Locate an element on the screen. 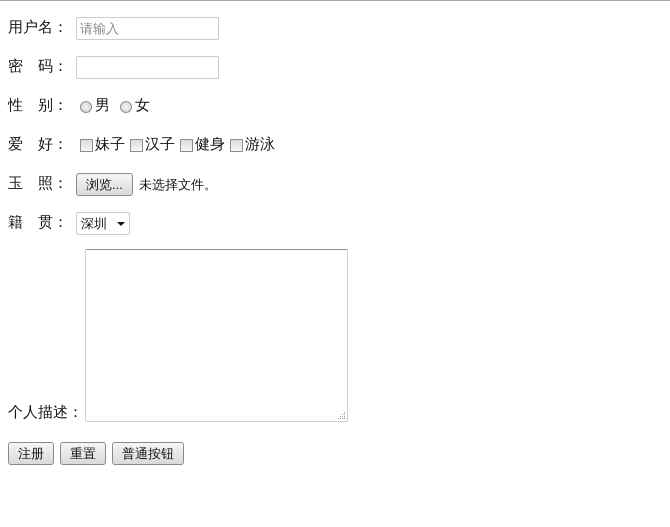 The height and width of the screenshot is (527, 670). region-select: 深圳 is located at coordinates (103, 223).